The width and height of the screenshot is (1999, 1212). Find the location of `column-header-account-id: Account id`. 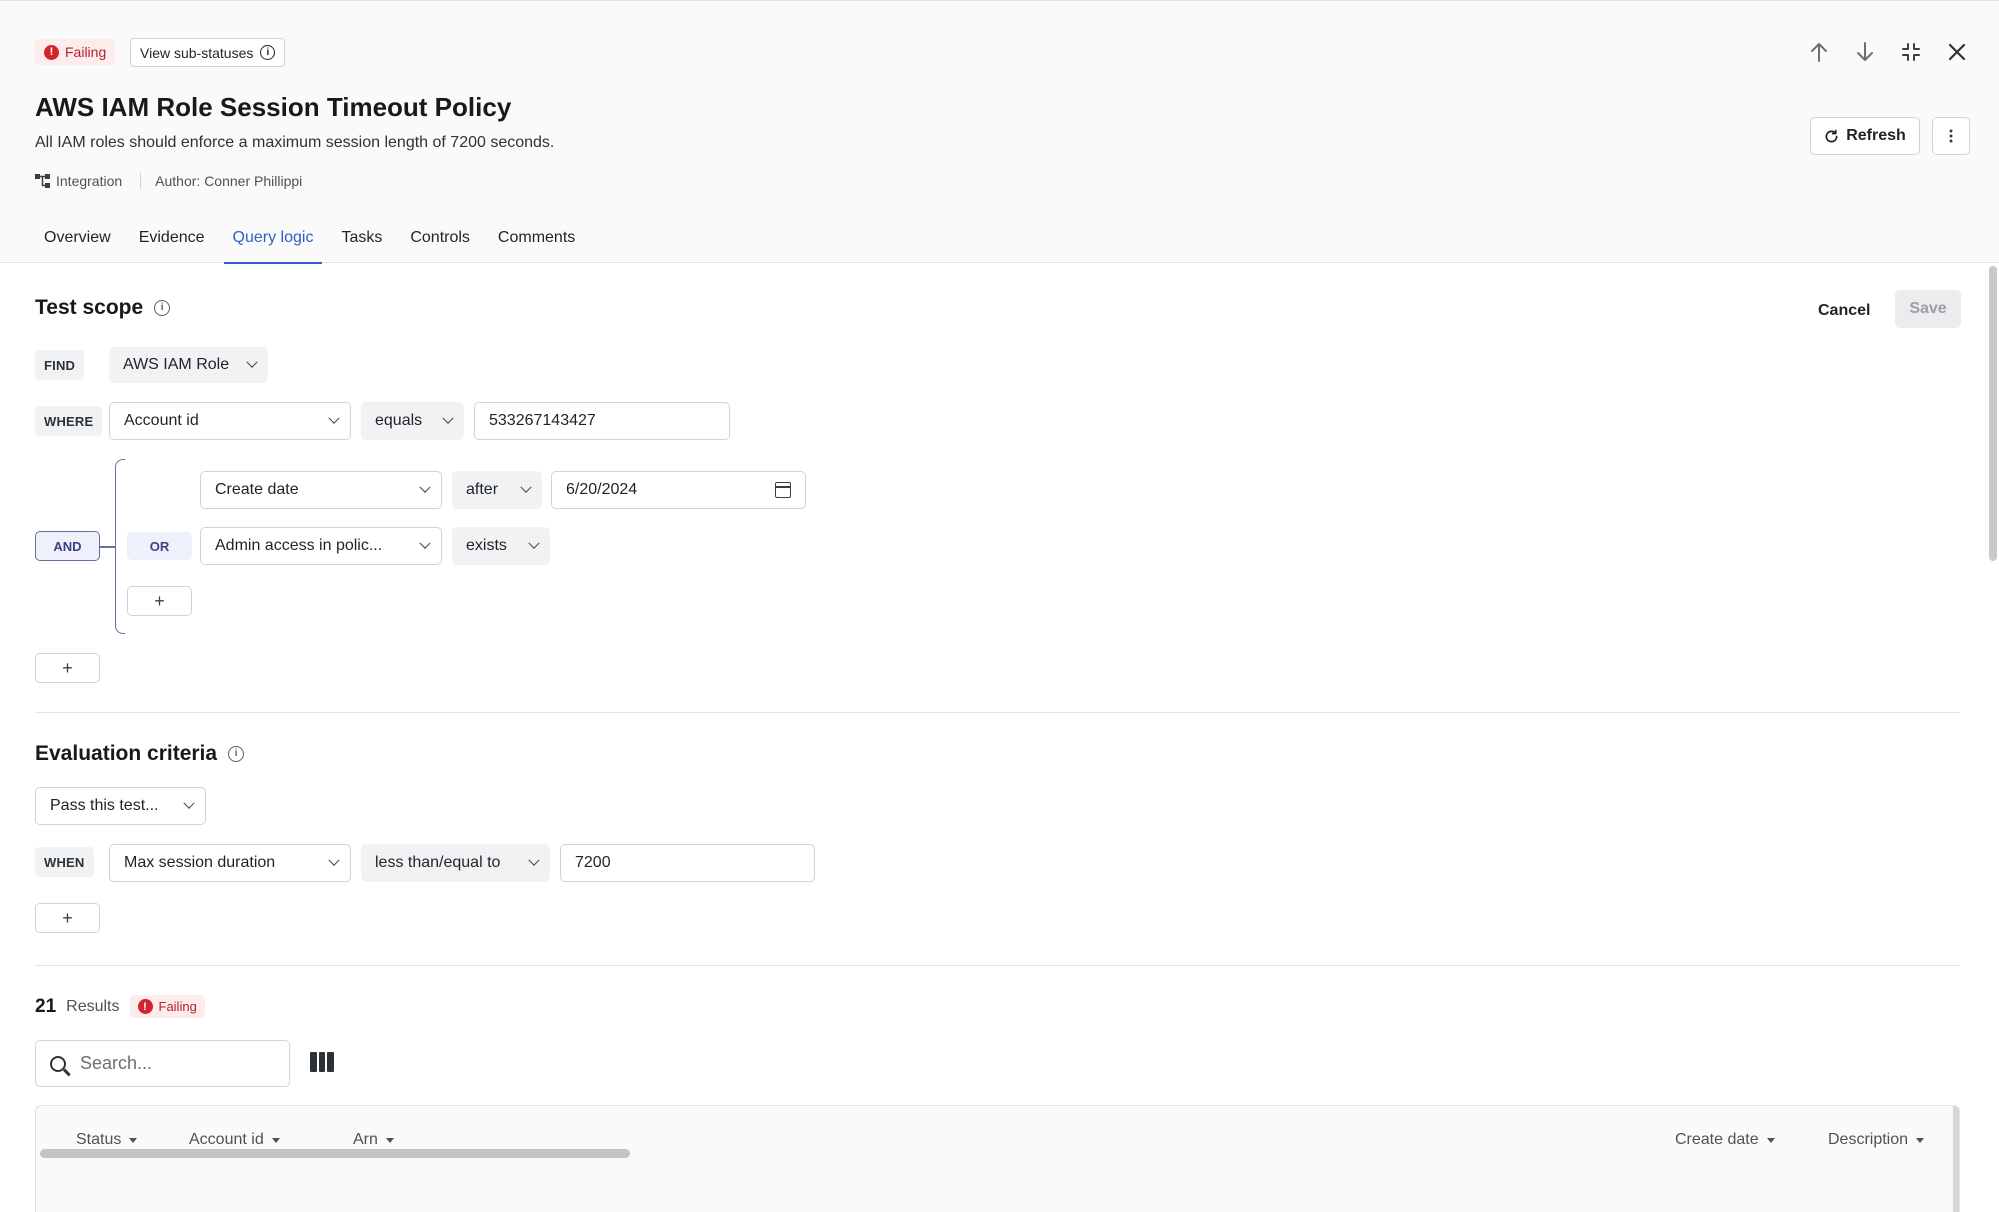

column-header-account-id: Account id is located at coordinates (234, 1140).